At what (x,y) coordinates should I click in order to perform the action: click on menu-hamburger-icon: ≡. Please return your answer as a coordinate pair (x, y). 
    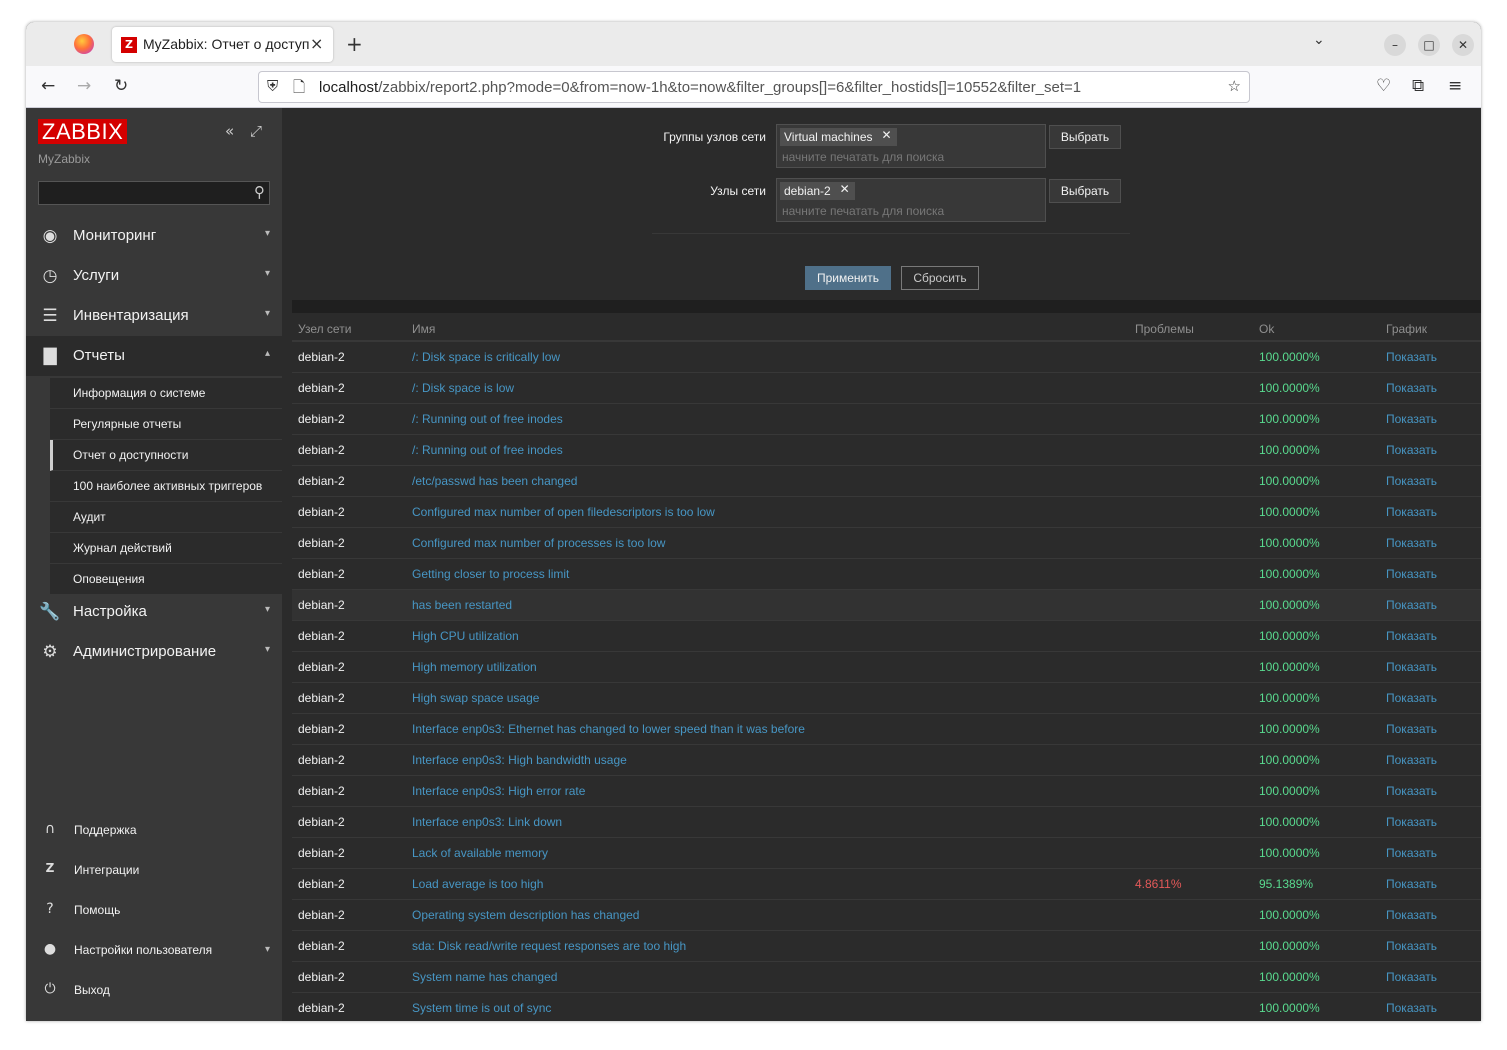
    Looking at the image, I should click on (1455, 86).